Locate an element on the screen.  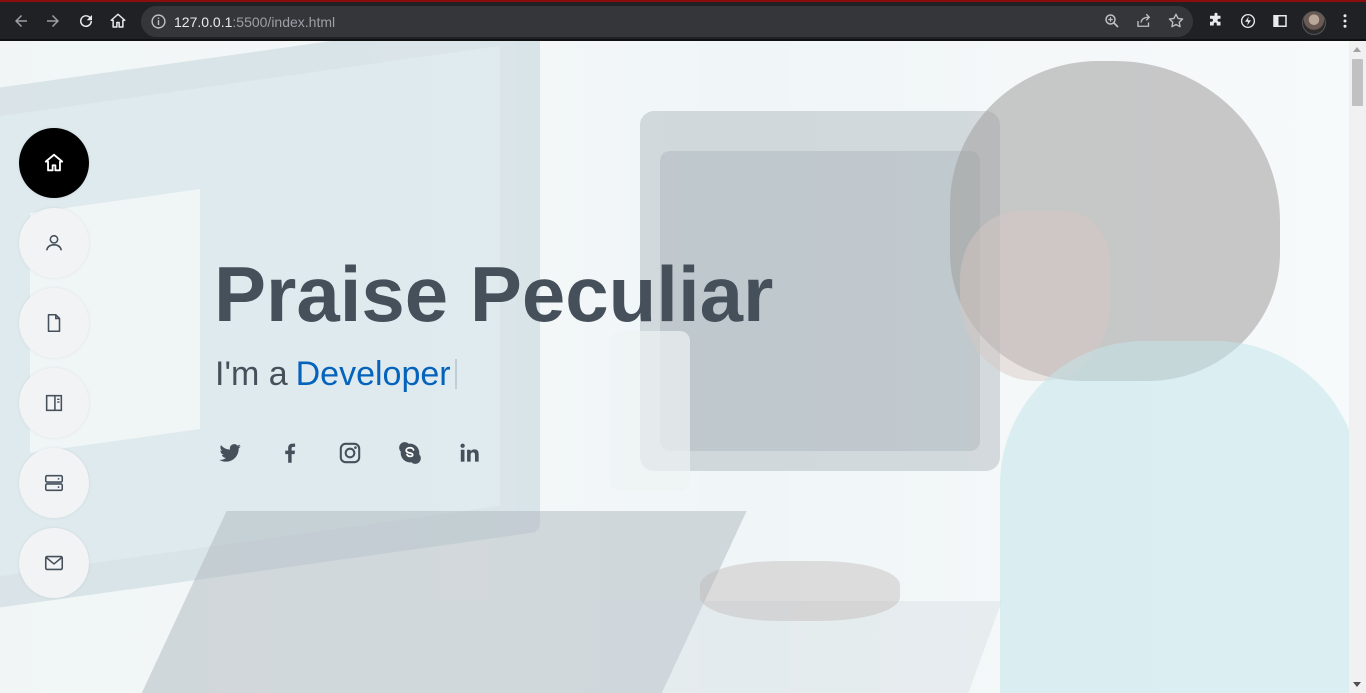
arrow-right-icon is located at coordinates (53, 21).